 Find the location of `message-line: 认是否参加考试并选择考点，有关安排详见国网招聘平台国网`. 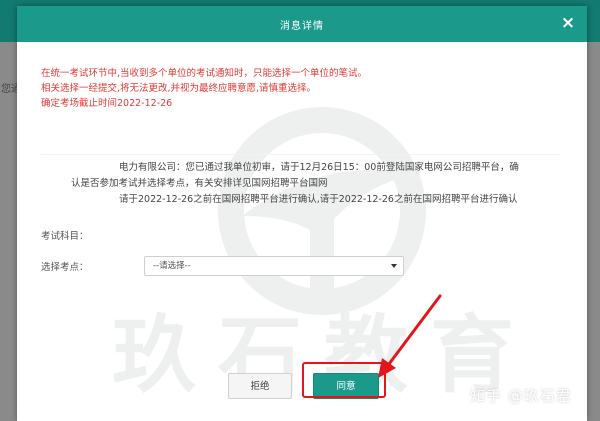

message-line: 认是否参加考试并选择考点，有关安排详见国网招聘平台国网 is located at coordinates (199, 183).